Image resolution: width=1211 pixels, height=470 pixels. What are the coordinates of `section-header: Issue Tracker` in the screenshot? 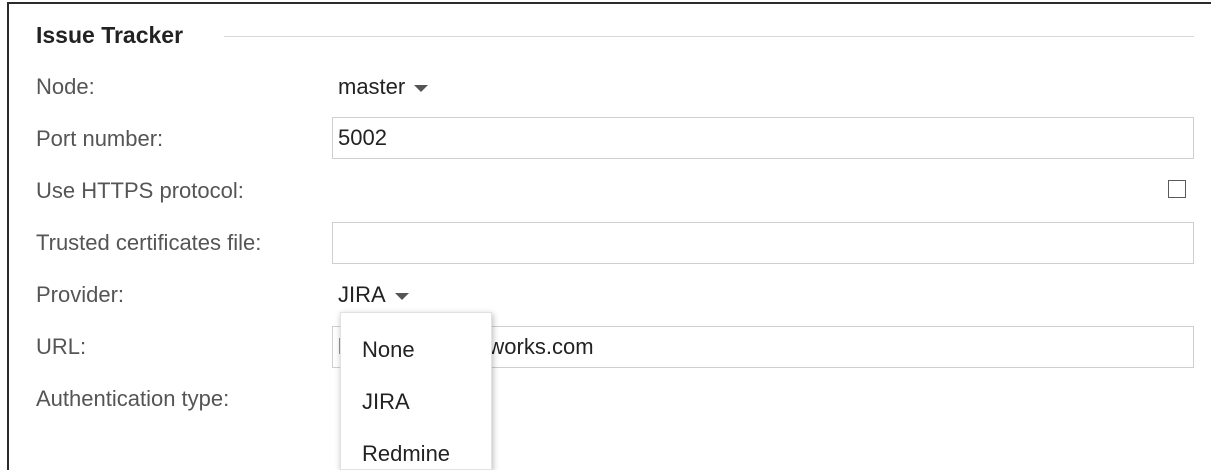 It's located at (109, 35).